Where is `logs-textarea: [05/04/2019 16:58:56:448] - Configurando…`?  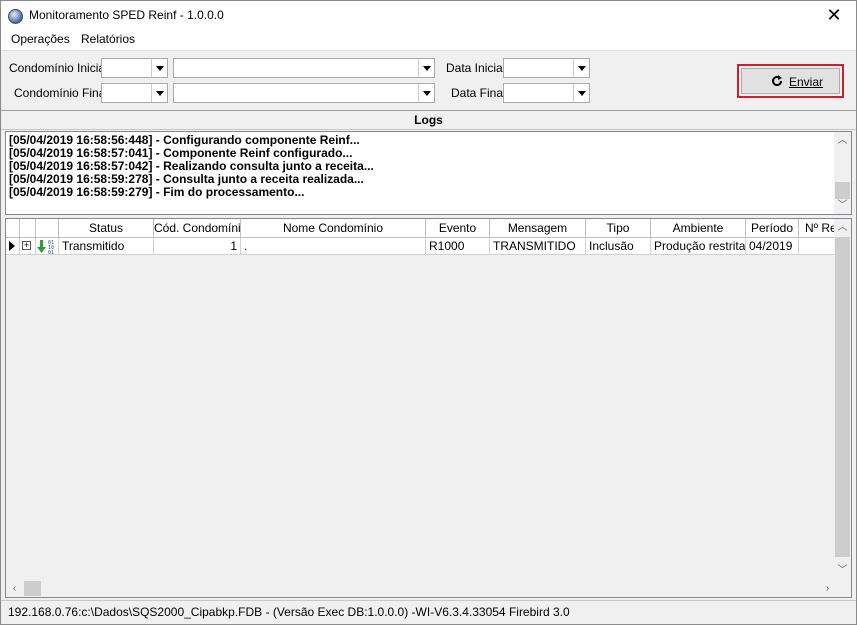 logs-textarea: [05/04/2019 16:58:56:448] - Configurando… is located at coordinates (428, 173).